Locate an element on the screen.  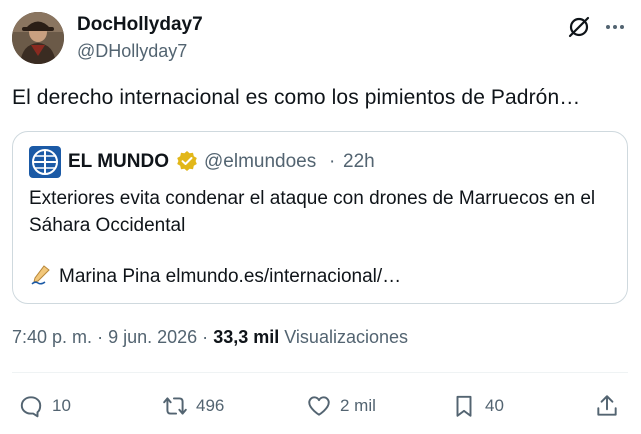
bookmark-icon is located at coordinates (464, 406).